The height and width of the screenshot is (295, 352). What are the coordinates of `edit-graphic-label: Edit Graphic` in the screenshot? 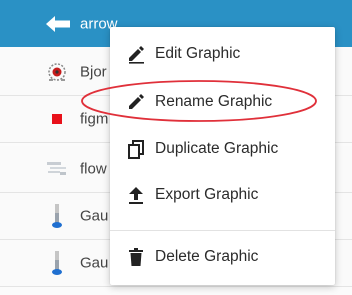 It's located at (198, 53).